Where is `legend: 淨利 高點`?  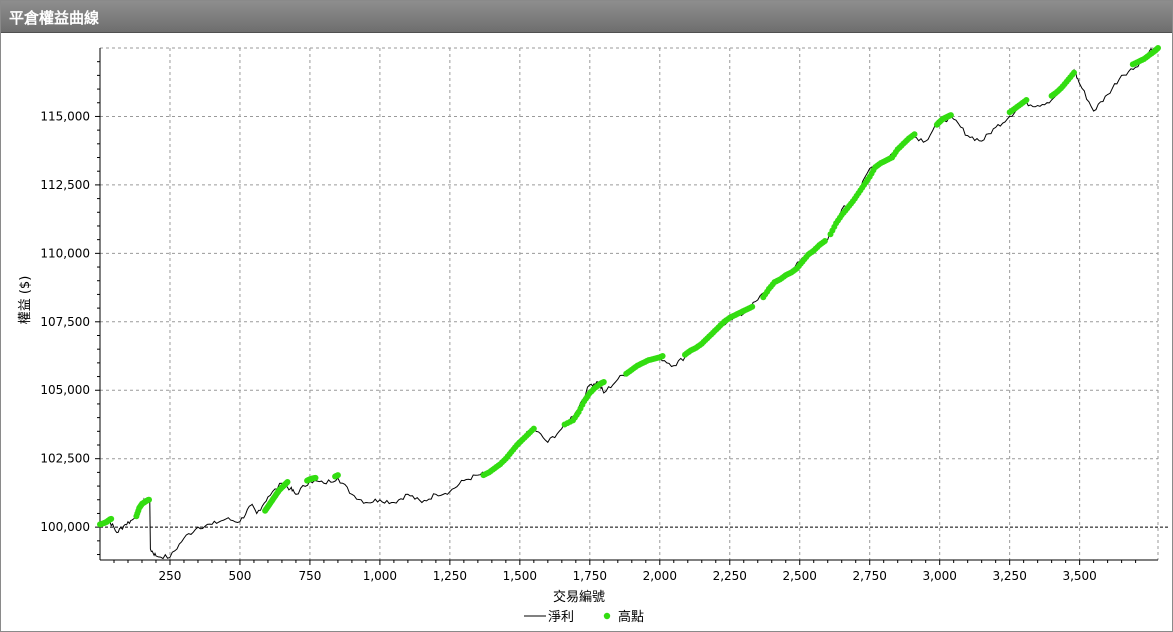
legend: 淨利 高點 is located at coordinates (584, 617).